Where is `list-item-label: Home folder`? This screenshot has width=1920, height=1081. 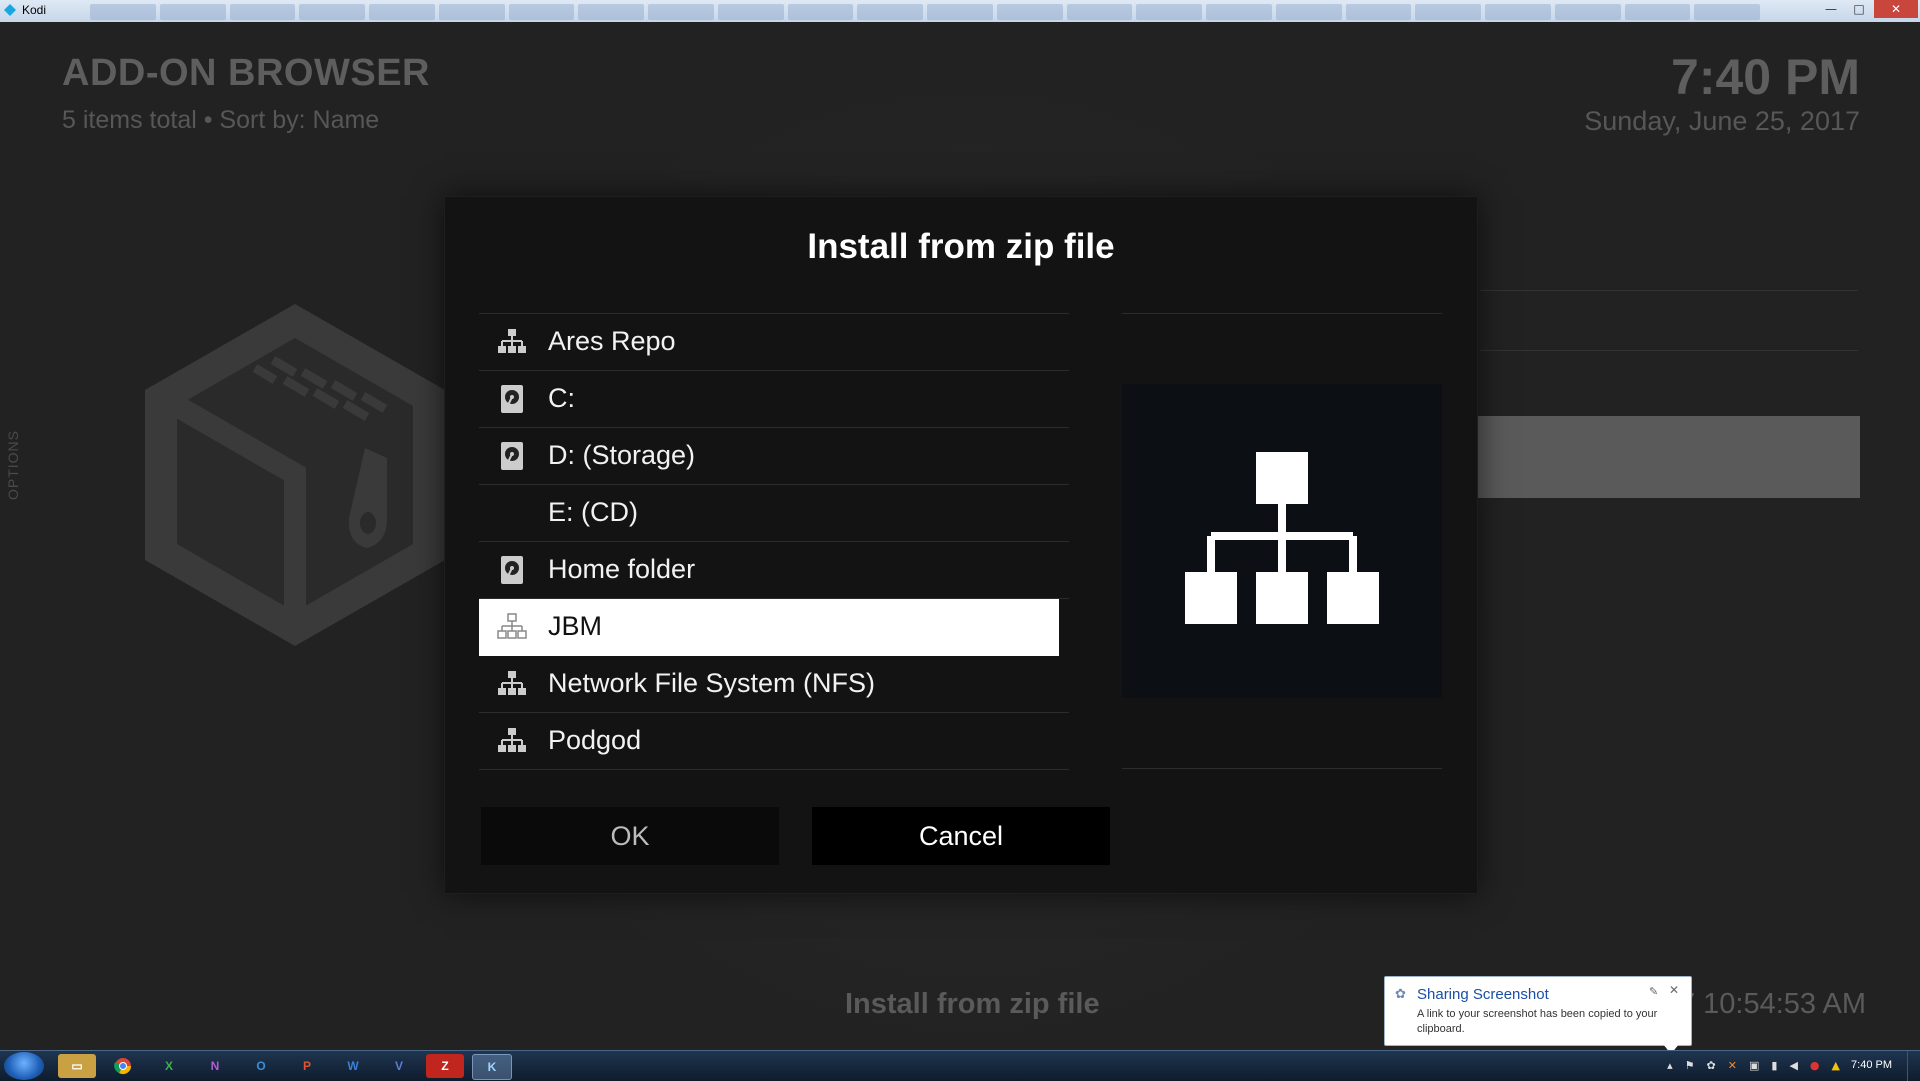 list-item-label: Home folder is located at coordinates (622, 569).